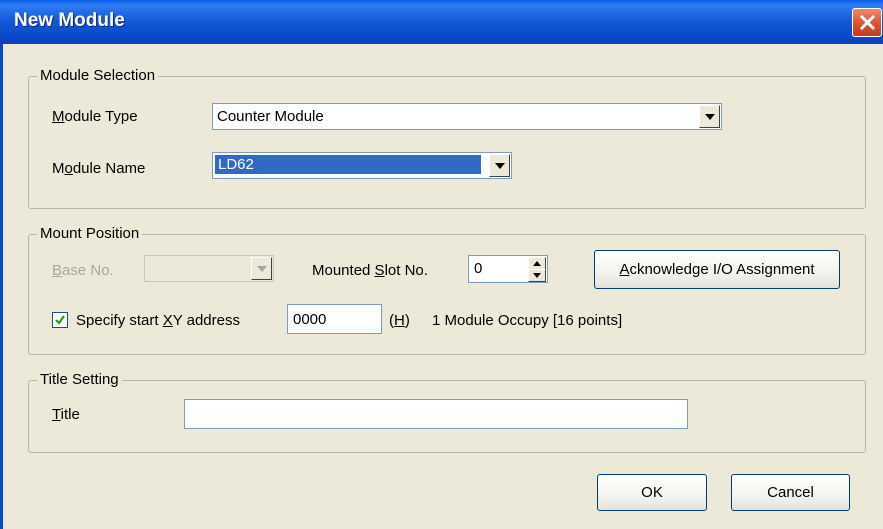  I want to click on module-name-label: Module Name, so click(99, 168).